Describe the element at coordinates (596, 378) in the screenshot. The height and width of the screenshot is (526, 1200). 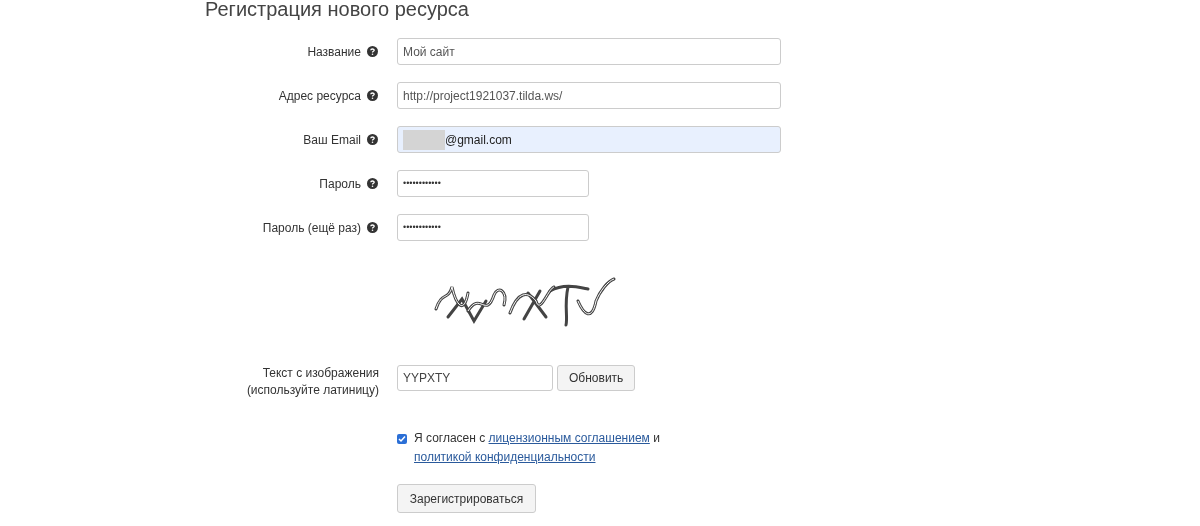
I see `refresh-button: Обновить` at that location.